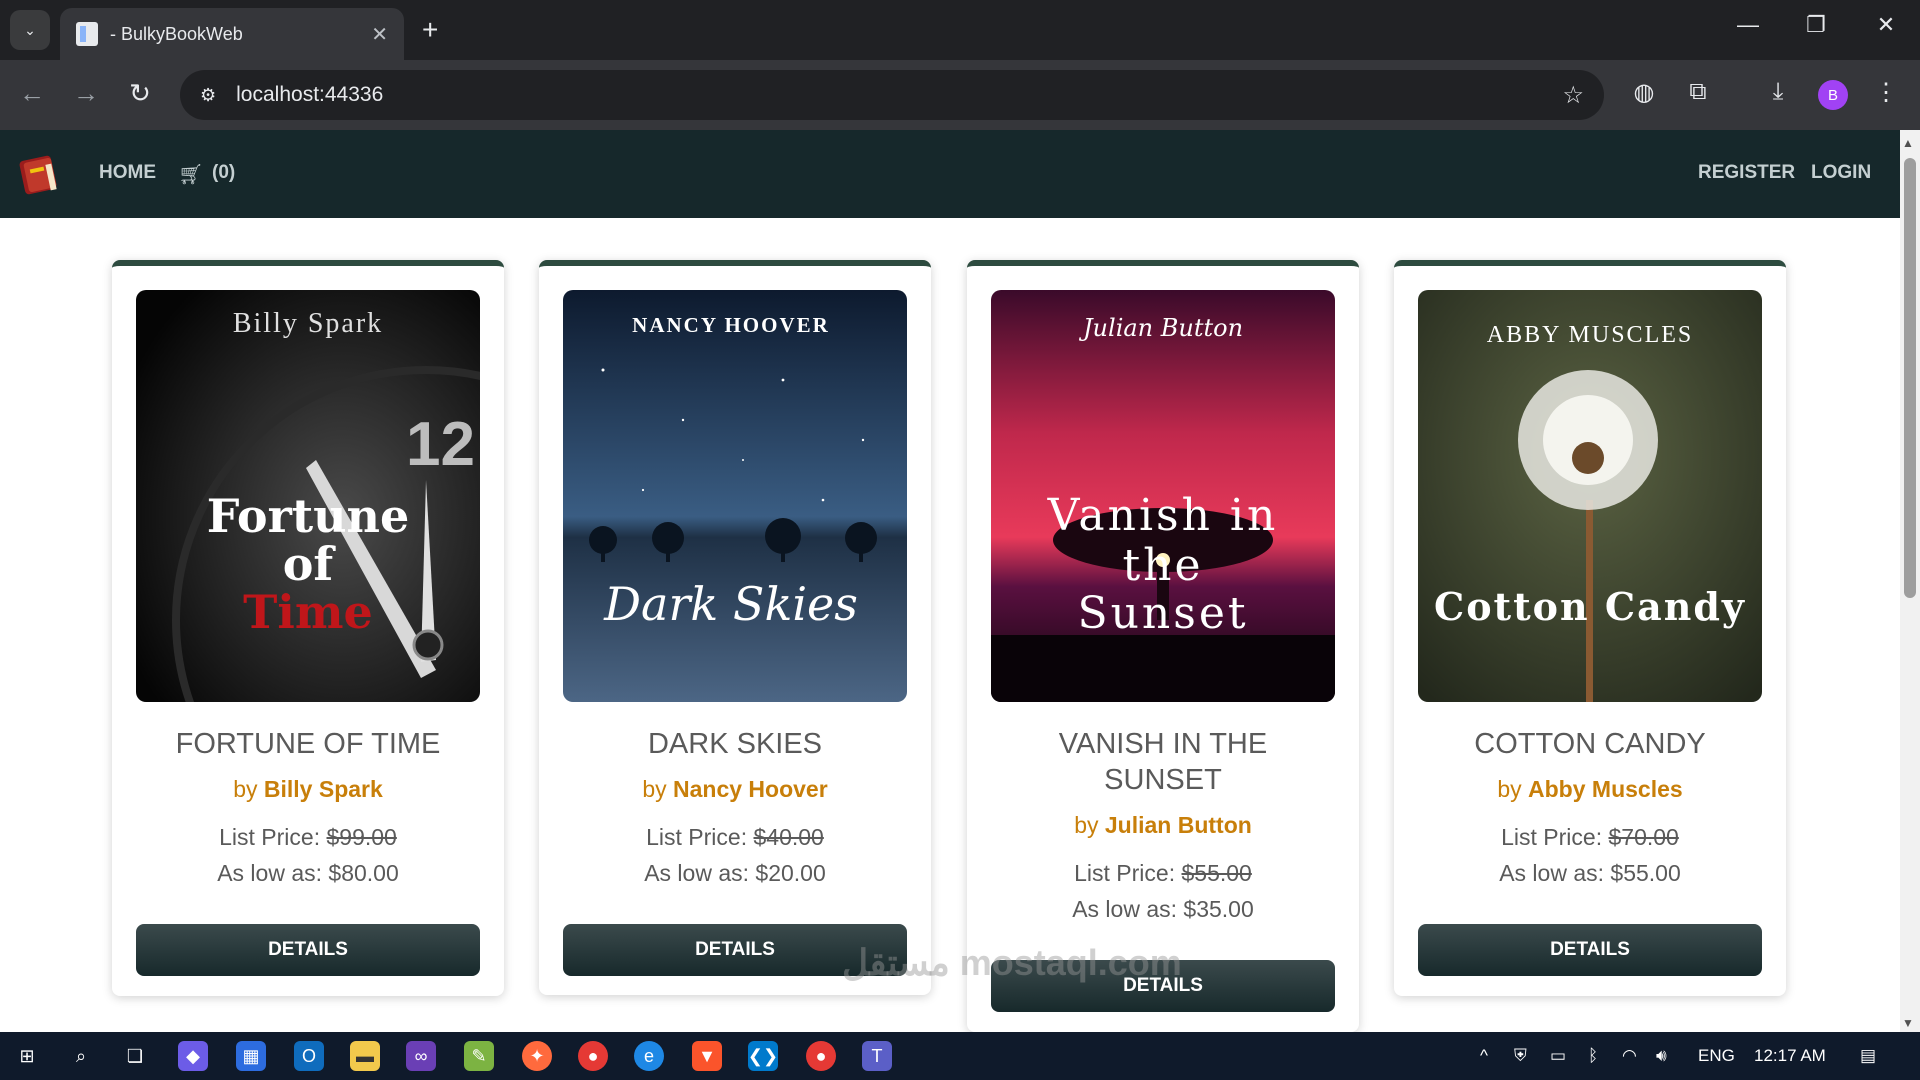 This screenshot has width=1920, height=1080. I want to click on product-title: DARK SKIES, so click(735, 744).